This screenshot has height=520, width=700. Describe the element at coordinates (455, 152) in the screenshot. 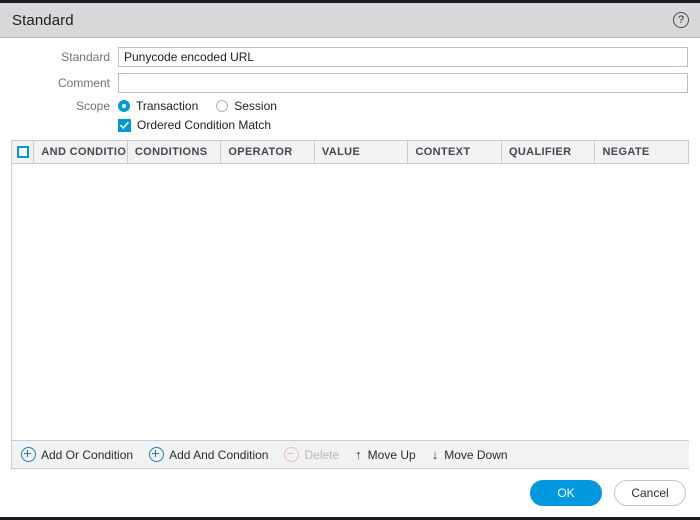

I see `column-header-context: CONTEXT` at that location.